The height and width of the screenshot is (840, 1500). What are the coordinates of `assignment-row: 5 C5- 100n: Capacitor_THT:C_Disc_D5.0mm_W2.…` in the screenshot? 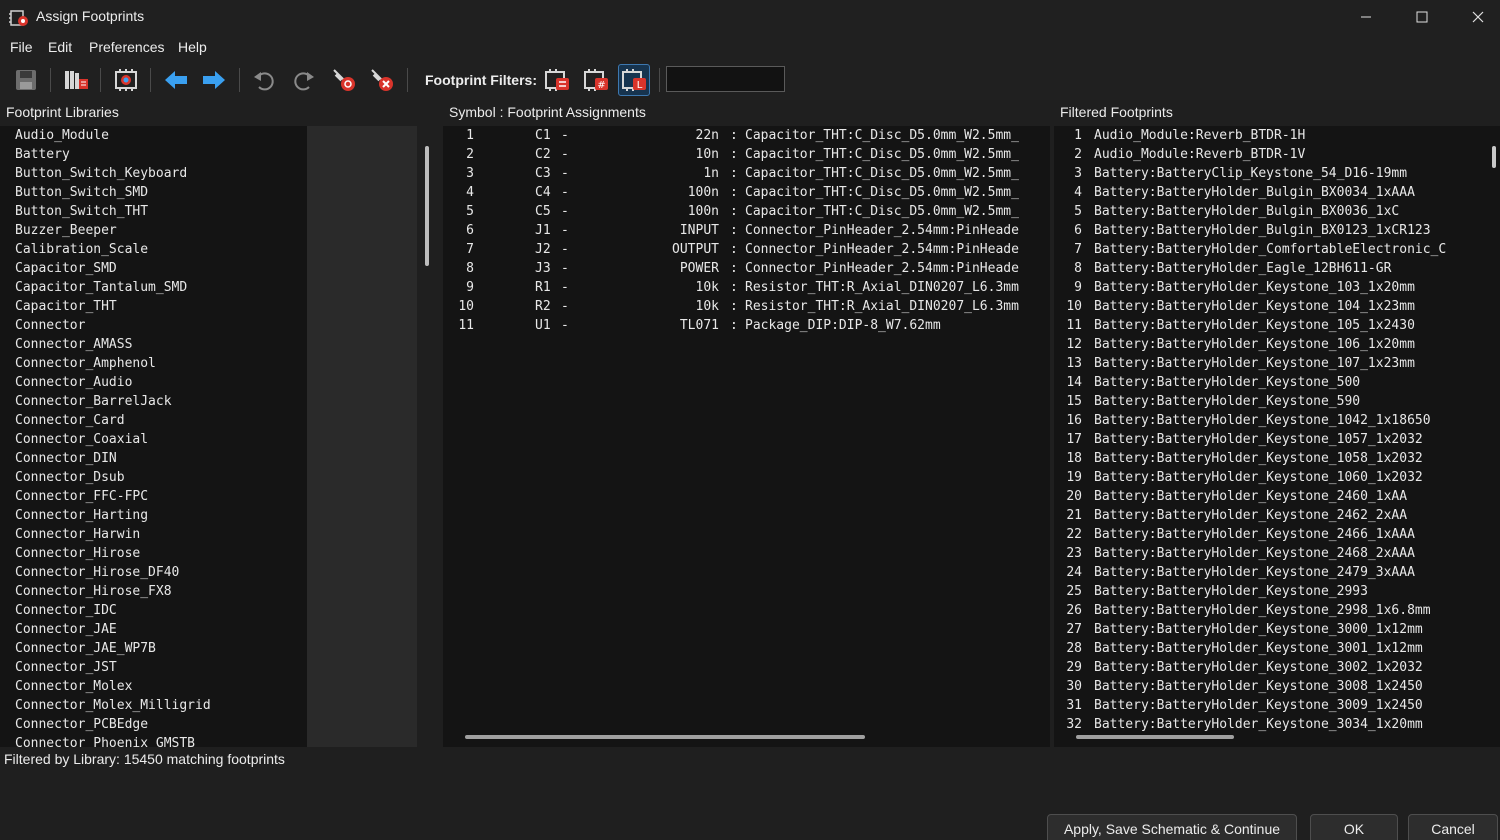 It's located at (746, 211).